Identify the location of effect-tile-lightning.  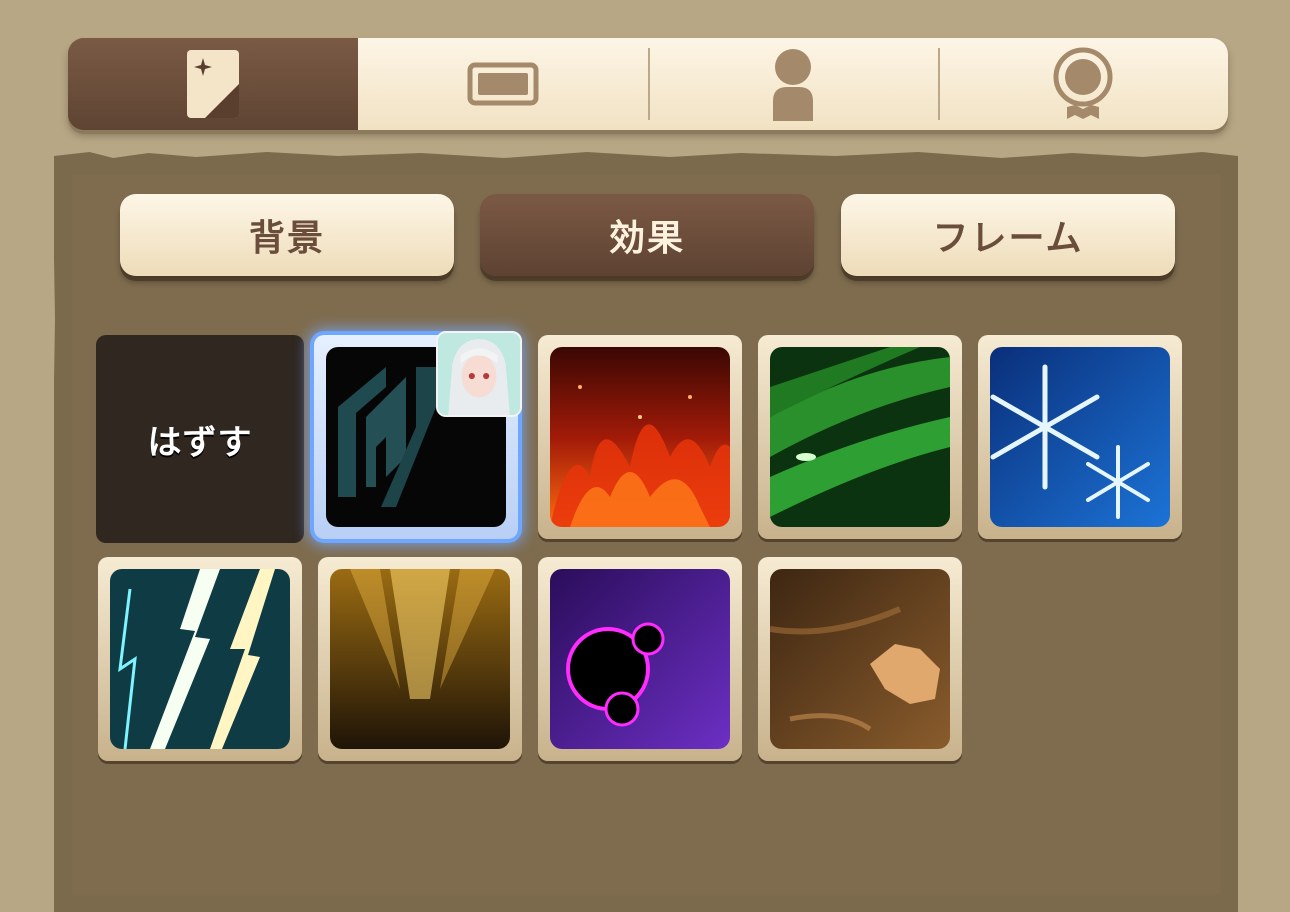
(200, 659).